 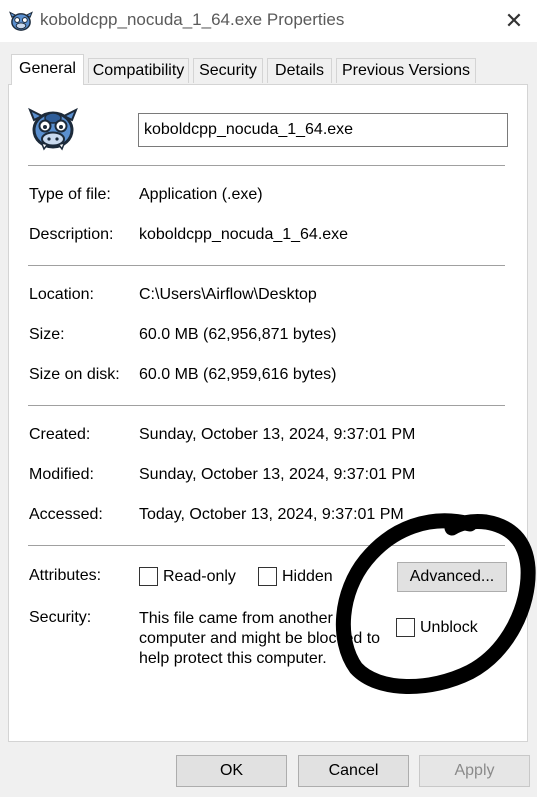 I want to click on created-label: Created:, so click(x=60, y=434).